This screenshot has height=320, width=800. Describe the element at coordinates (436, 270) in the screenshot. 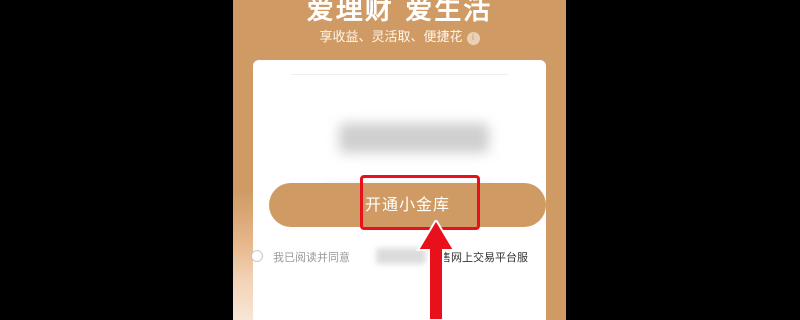

I see `pointer-arrow-icon` at that location.